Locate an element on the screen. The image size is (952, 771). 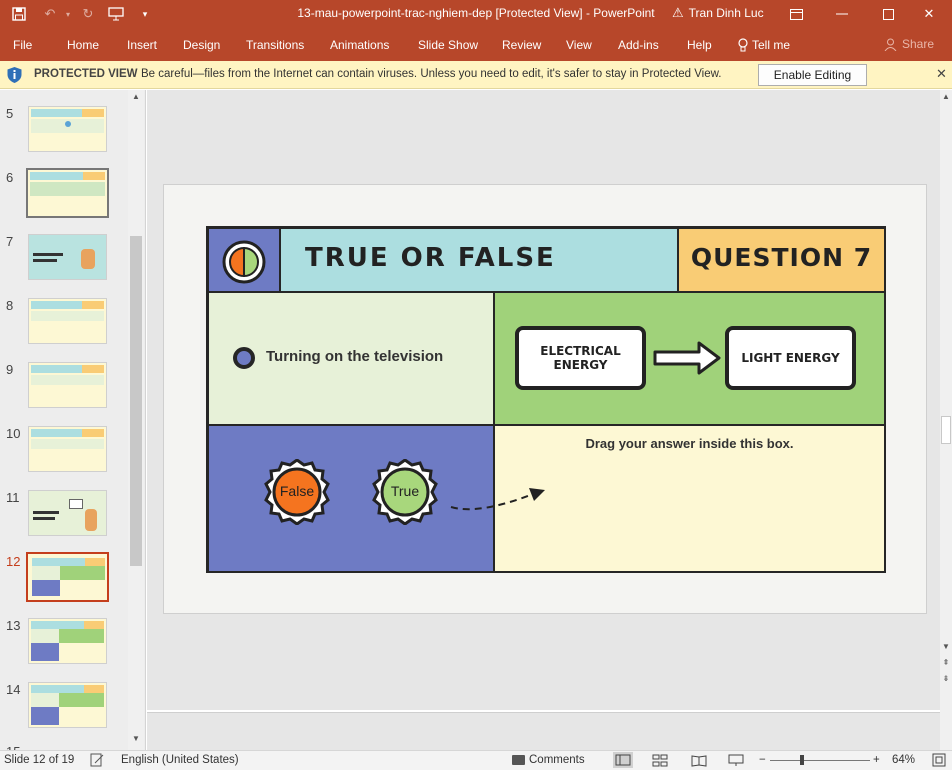
statement-cell: Turning on the television is located at coordinates (351, 358).